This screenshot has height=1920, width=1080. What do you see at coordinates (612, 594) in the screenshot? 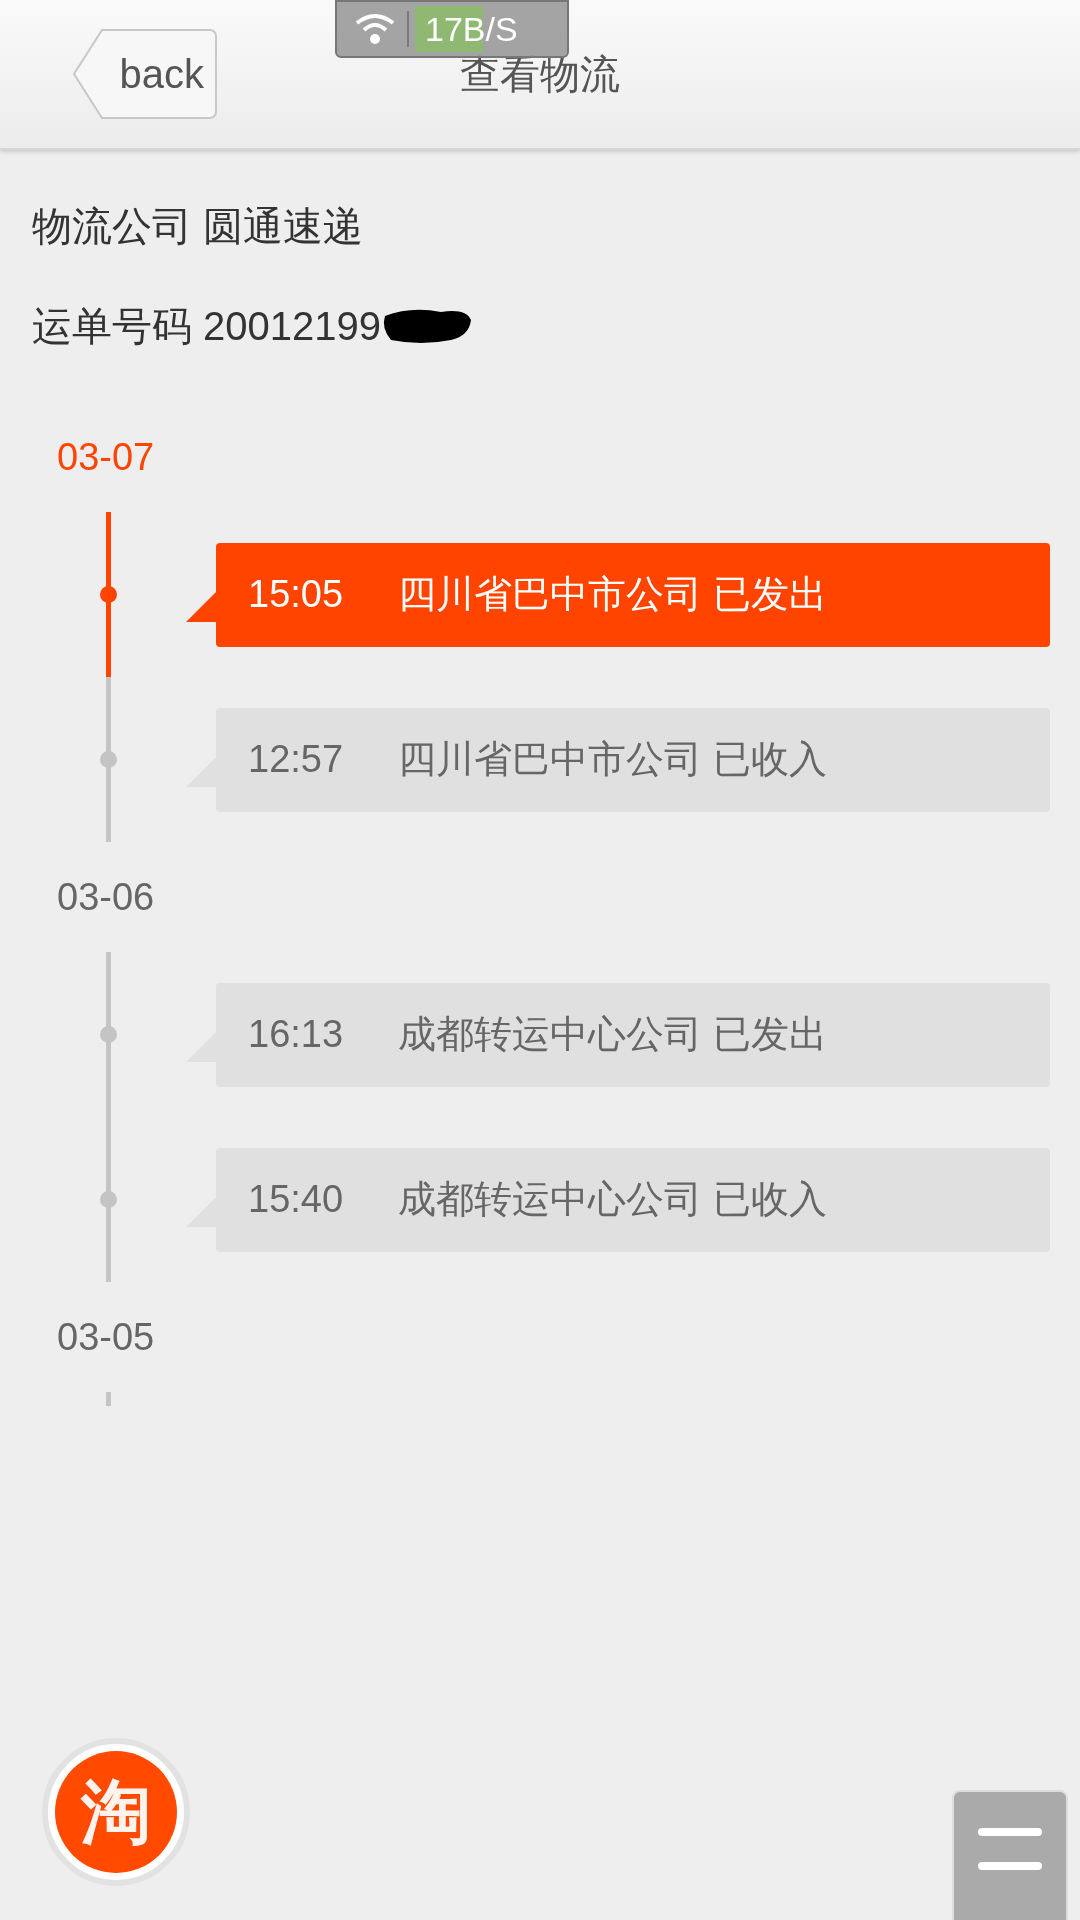
I see `entry-text: 四川省巴中市公司 已发出` at bounding box center [612, 594].